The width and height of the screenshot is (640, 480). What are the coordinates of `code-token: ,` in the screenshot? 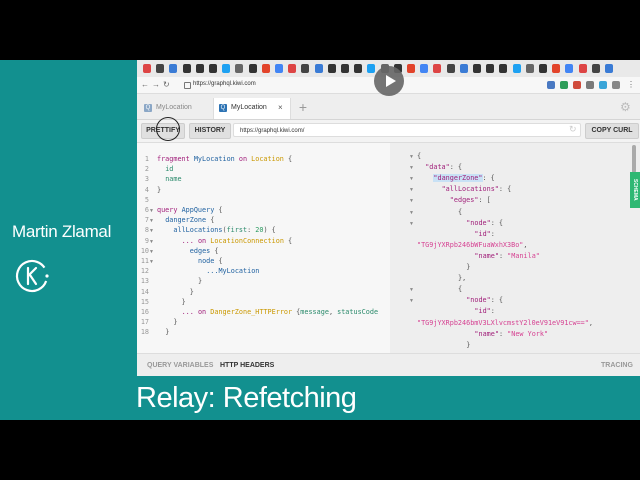 It's located at (525, 244).